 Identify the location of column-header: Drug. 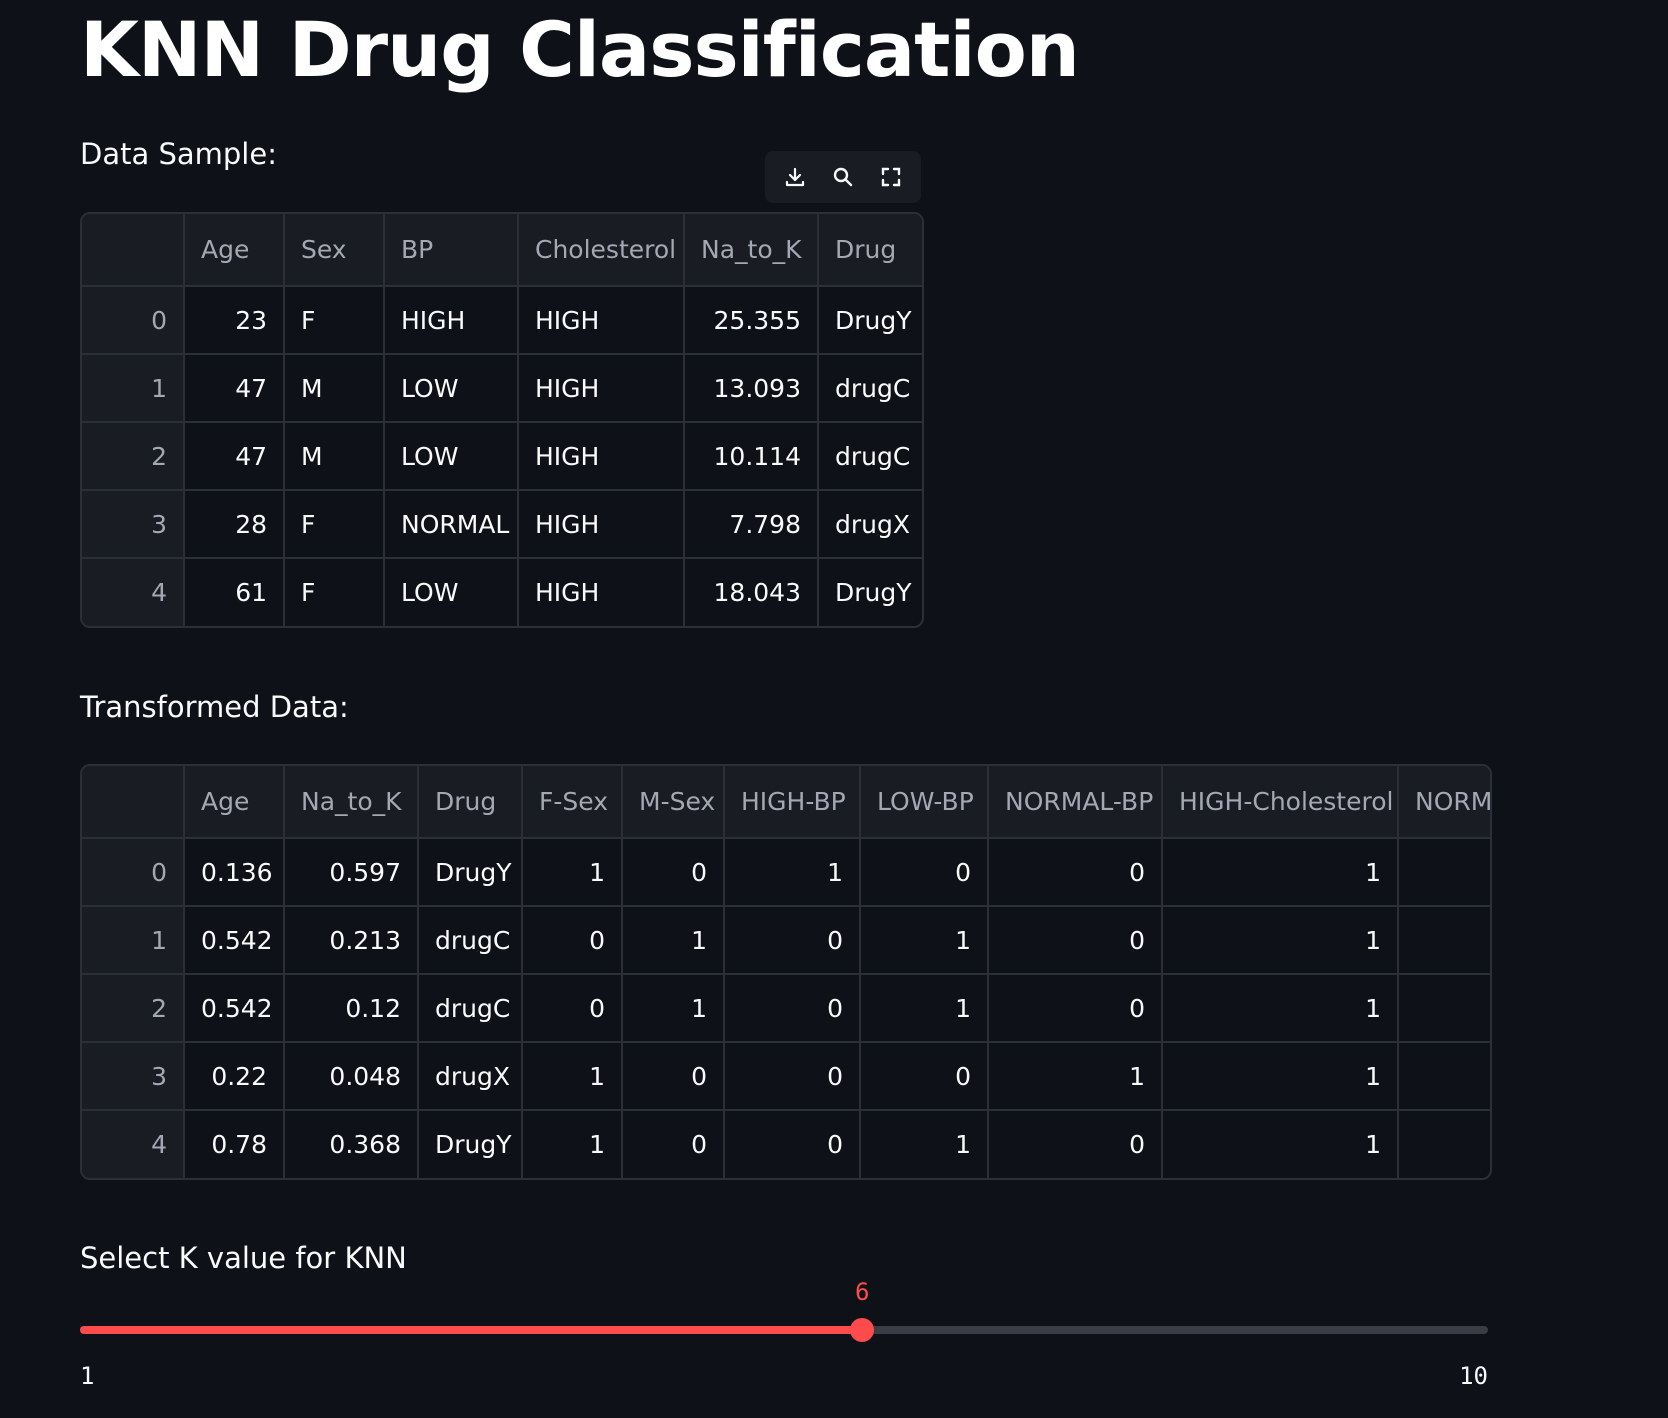
(870, 250).